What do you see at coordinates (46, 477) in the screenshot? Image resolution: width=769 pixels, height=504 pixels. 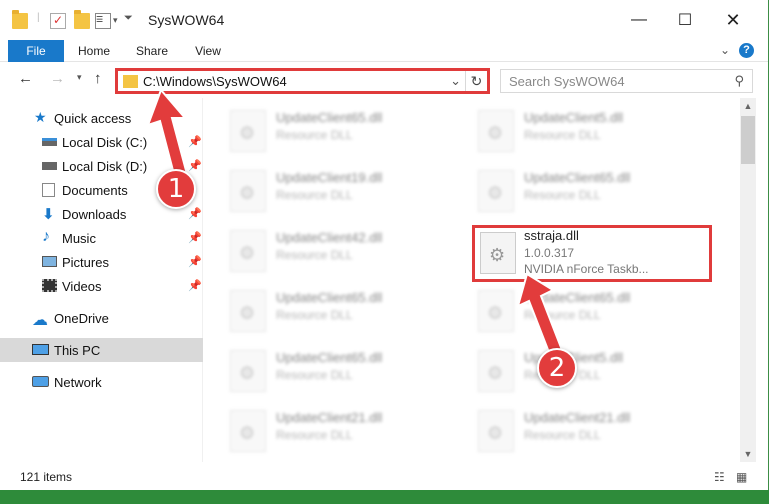 I see `item-count: 121 items` at bounding box center [46, 477].